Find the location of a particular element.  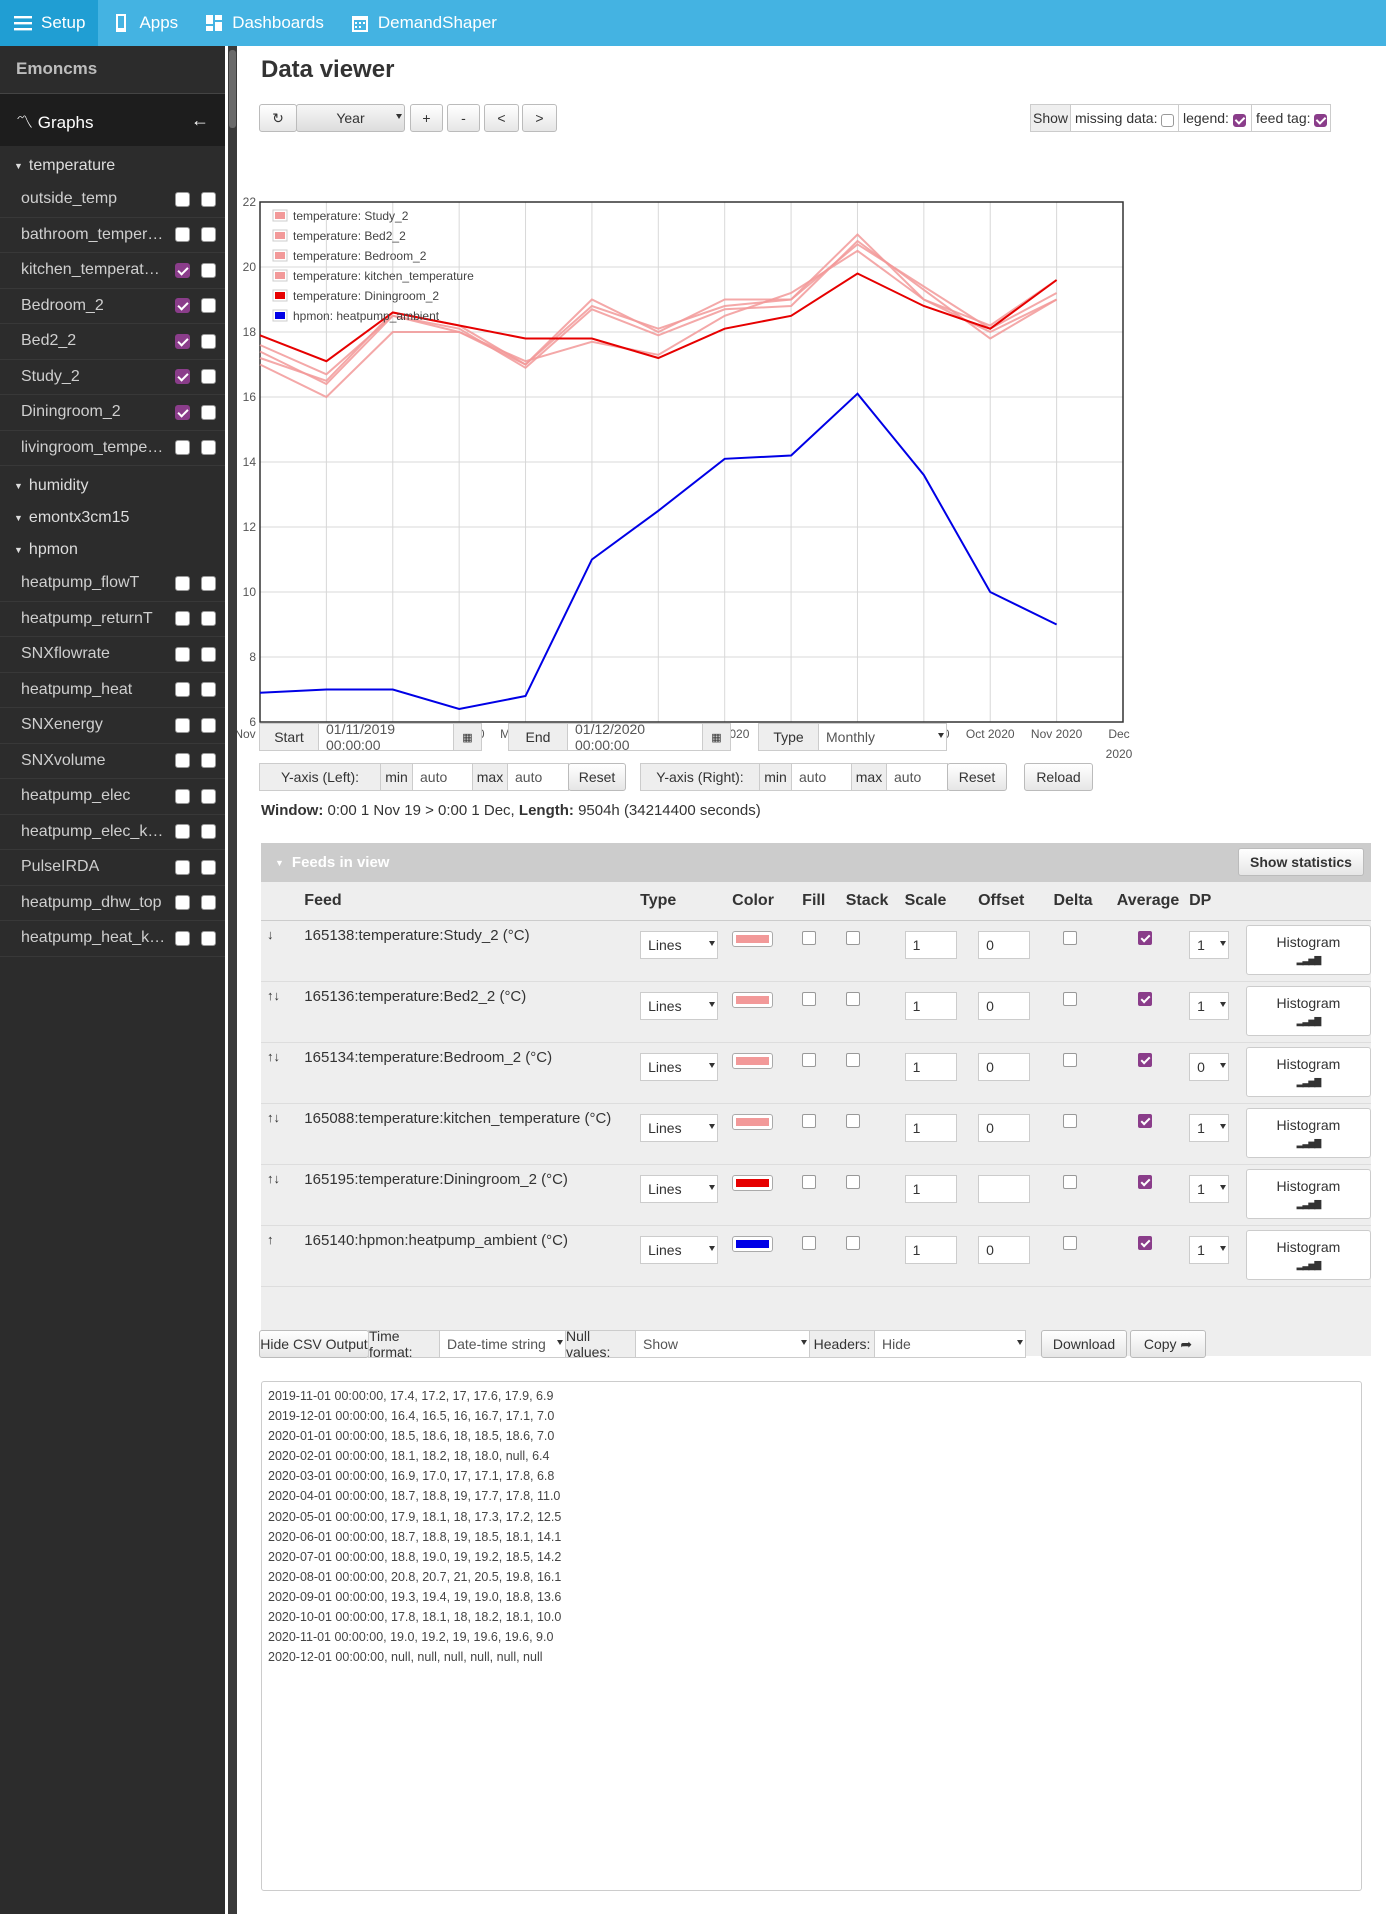

y-left-max-input: auto is located at coordinates (538, 777).